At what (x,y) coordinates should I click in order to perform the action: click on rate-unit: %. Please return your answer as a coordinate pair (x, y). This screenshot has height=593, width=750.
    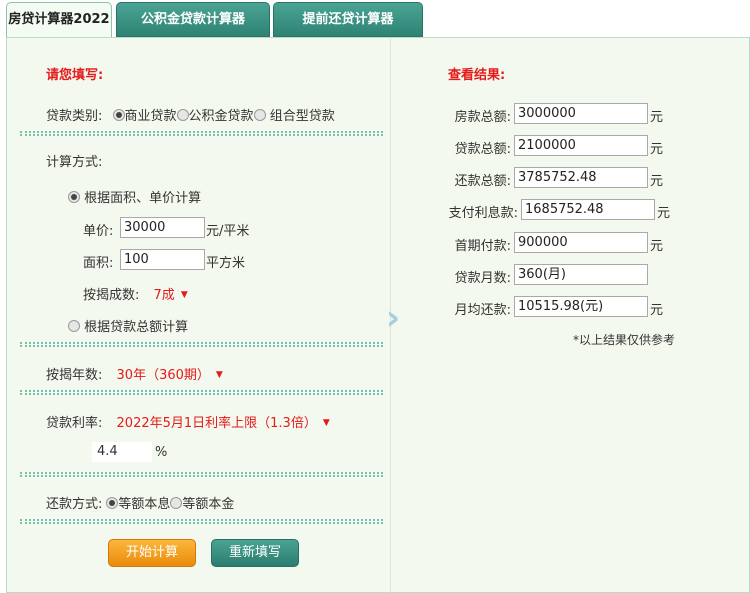
    Looking at the image, I should click on (161, 452).